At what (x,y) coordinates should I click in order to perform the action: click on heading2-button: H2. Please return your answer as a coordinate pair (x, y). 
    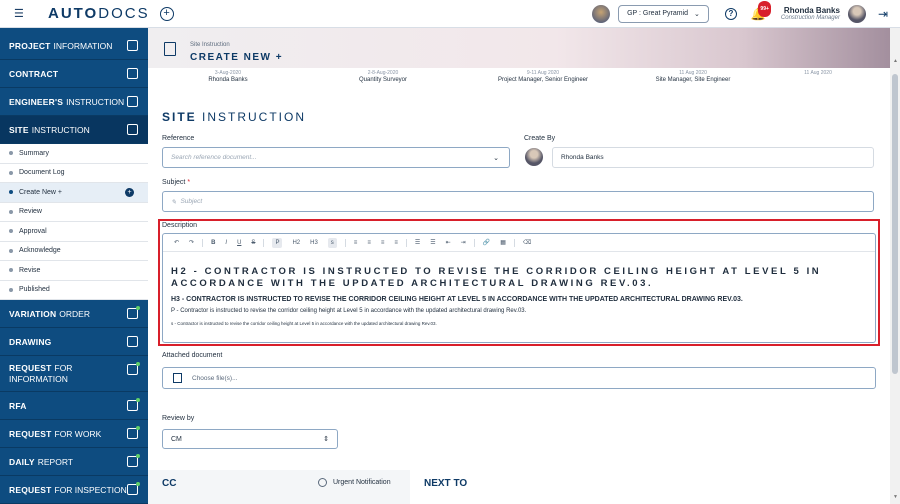
    Looking at the image, I should click on (296, 243).